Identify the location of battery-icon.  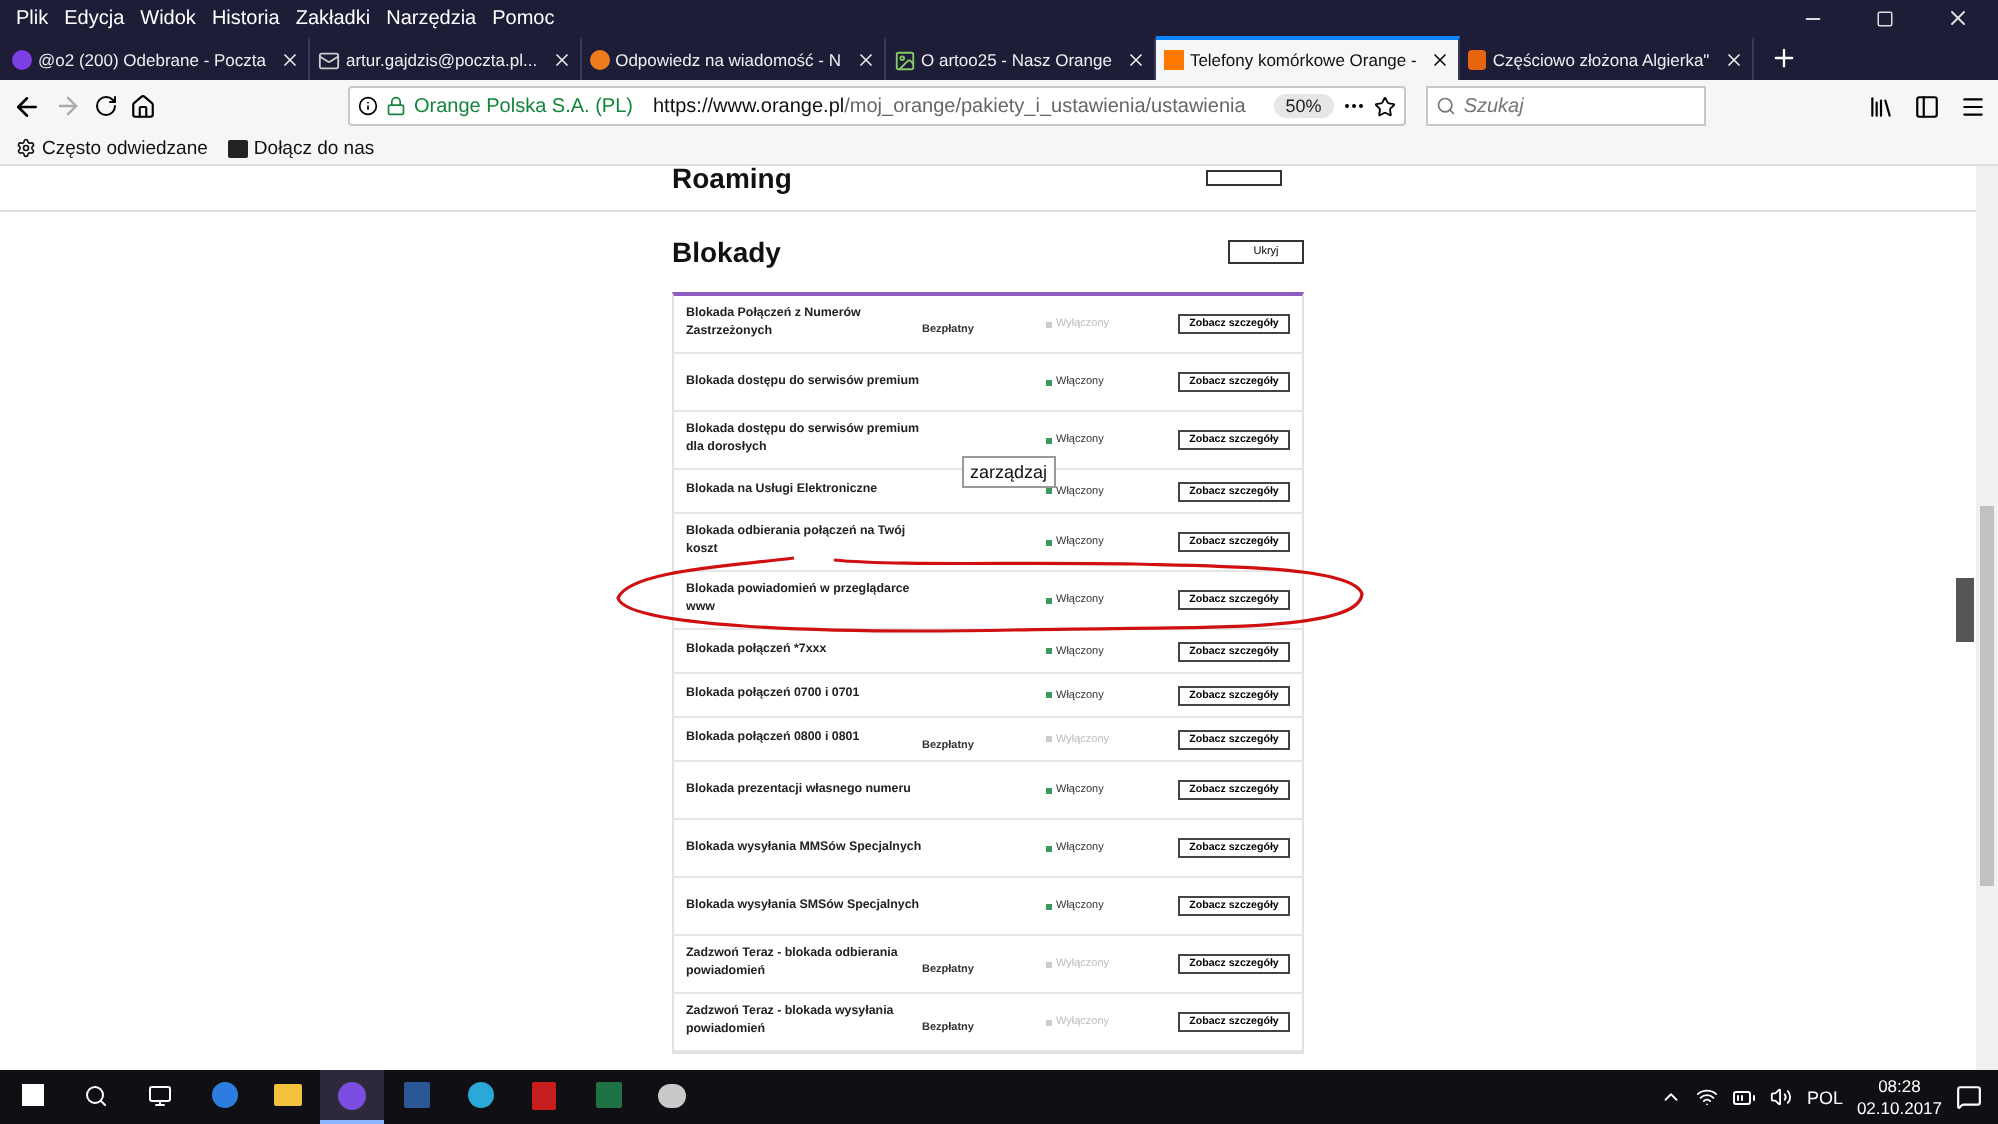
(1744, 1097).